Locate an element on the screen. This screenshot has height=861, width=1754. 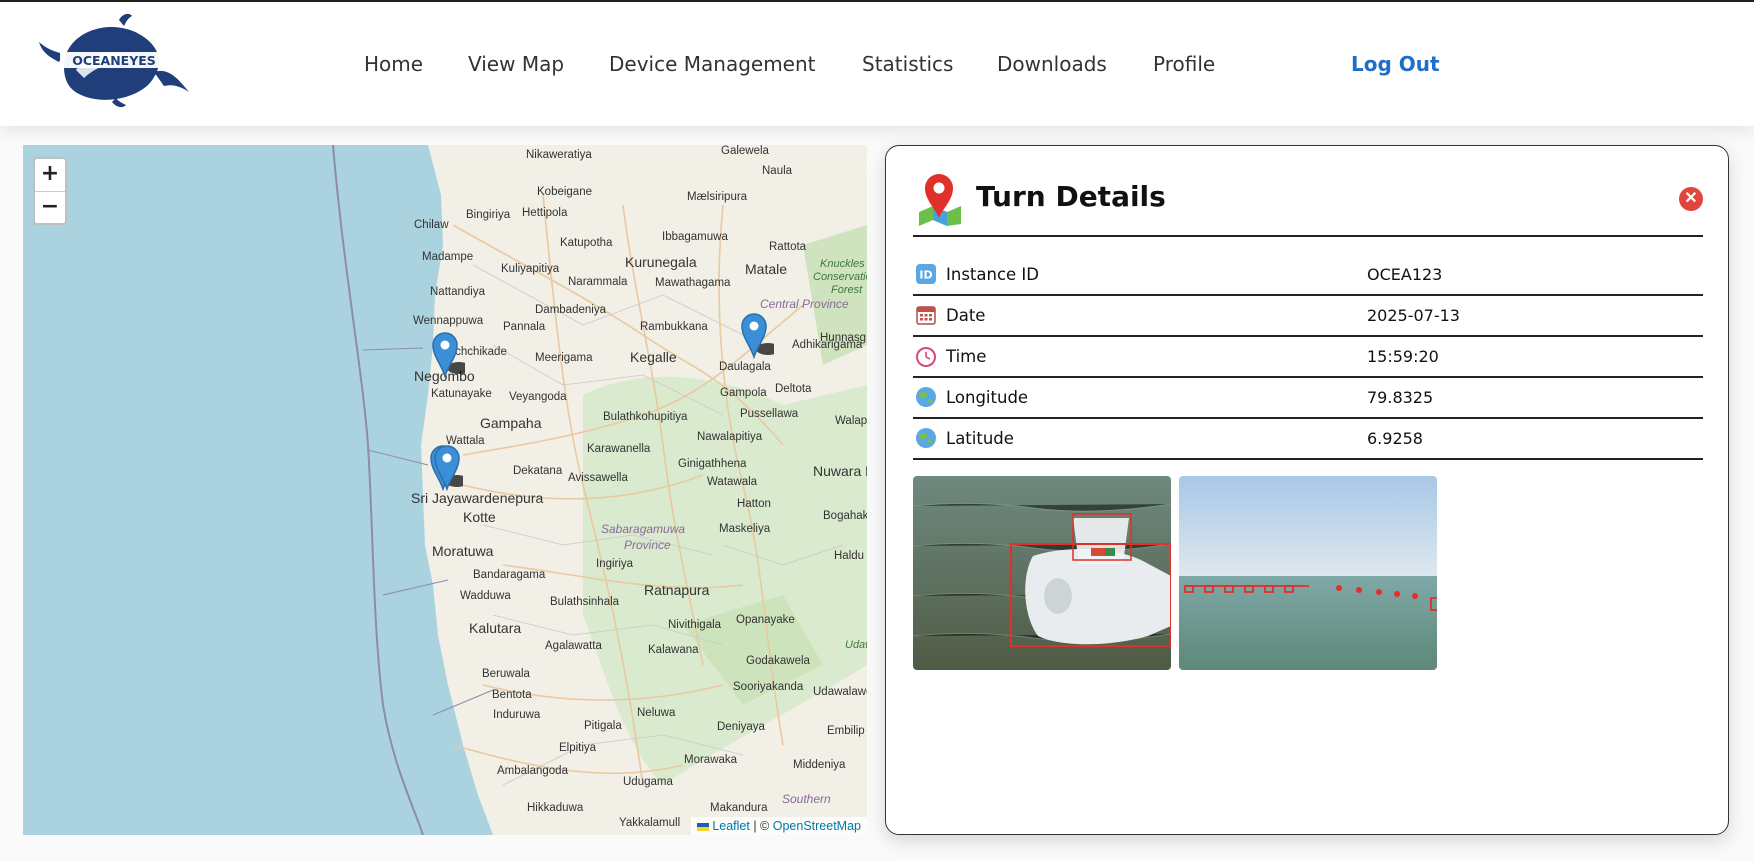
map-place: Pitigala is located at coordinates (603, 726).